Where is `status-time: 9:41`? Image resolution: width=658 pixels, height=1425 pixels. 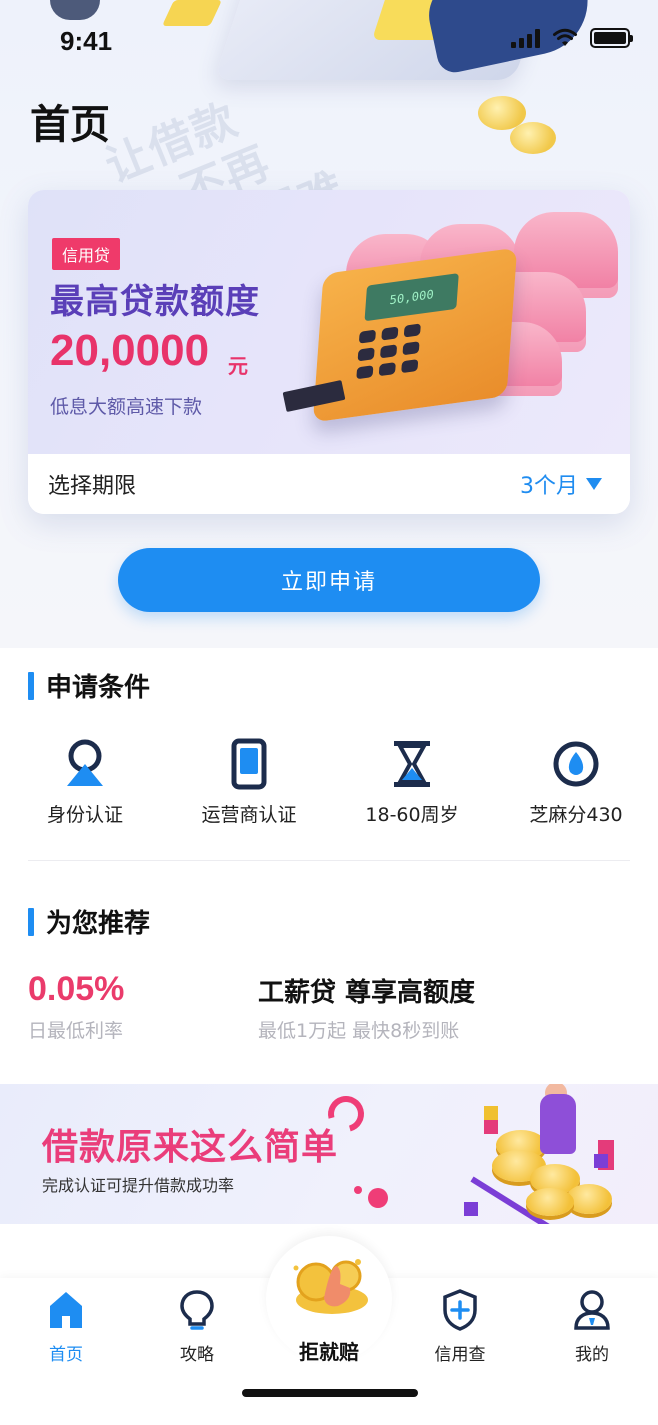 status-time: 9:41 is located at coordinates (86, 41).